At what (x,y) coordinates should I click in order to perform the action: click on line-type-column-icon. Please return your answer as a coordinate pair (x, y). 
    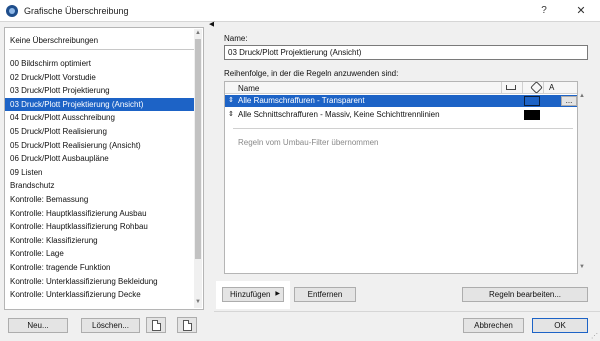
    Looking at the image, I should click on (511, 87).